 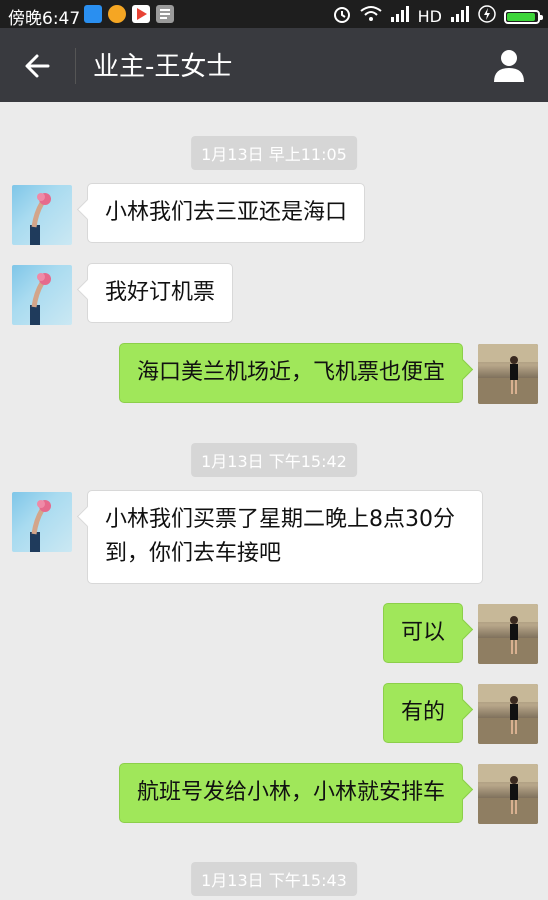 I want to click on document-icon, so click(x=165, y=14).